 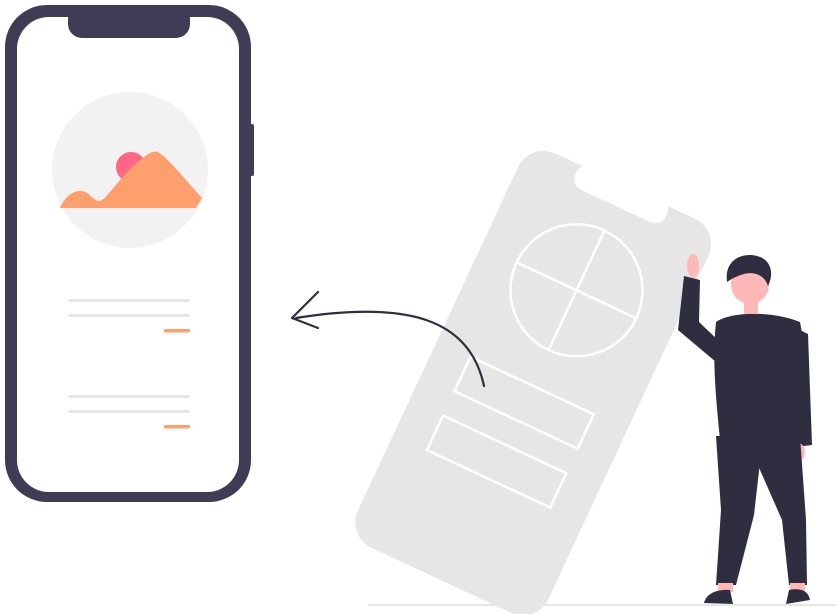 What do you see at coordinates (130, 170) in the screenshot?
I see `image-placeholder-icon` at bounding box center [130, 170].